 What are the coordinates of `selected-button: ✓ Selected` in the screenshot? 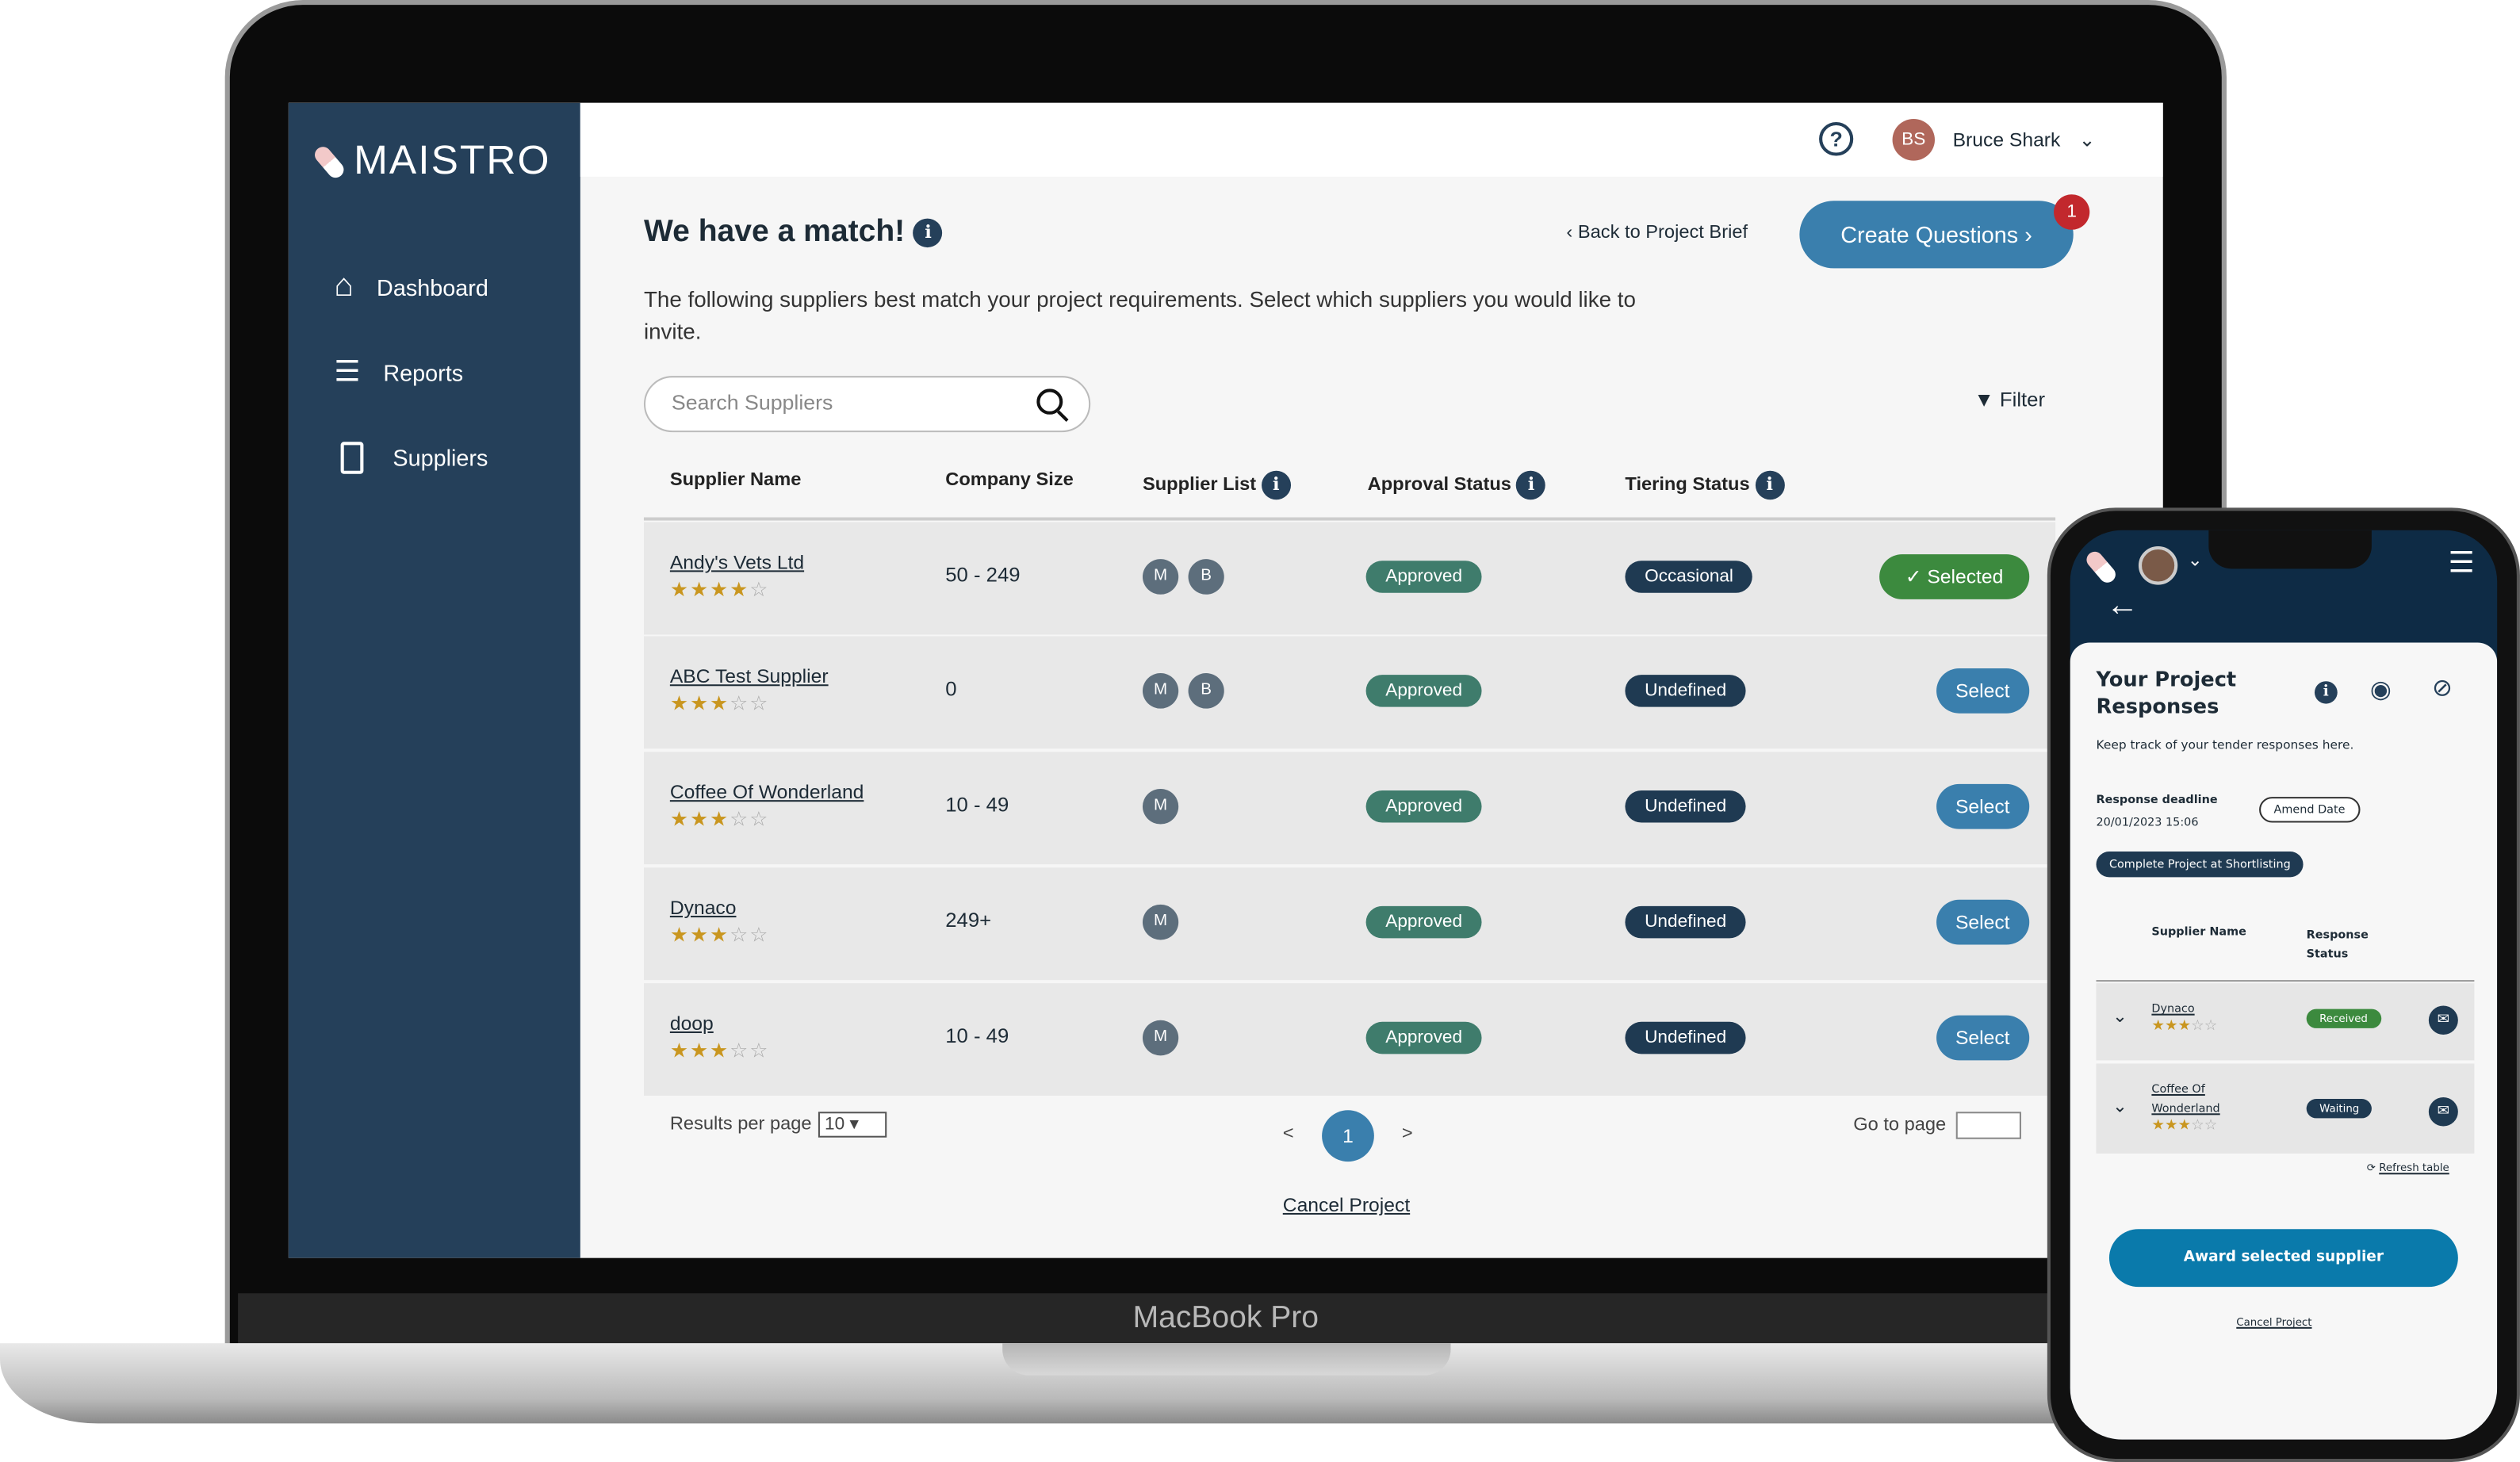 It's located at (1954, 576).